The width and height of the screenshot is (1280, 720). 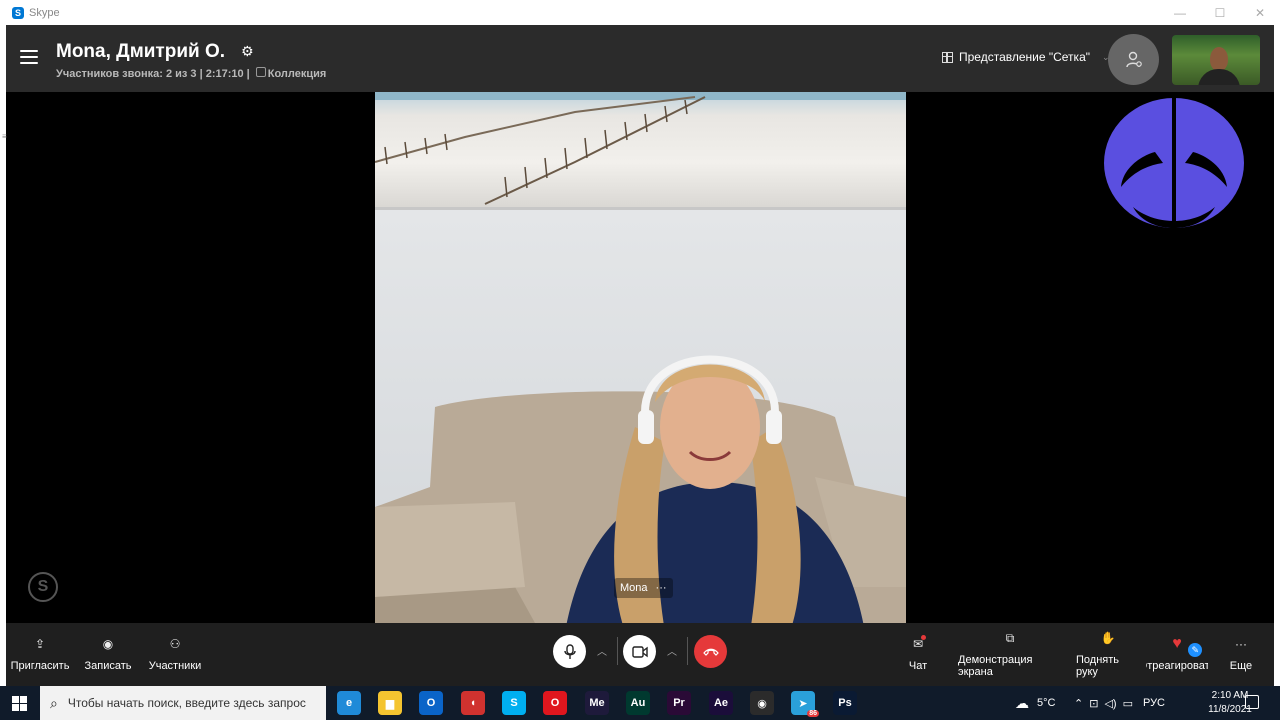 What do you see at coordinates (947, 57) in the screenshot?
I see `grid-icon` at bounding box center [947, 57].